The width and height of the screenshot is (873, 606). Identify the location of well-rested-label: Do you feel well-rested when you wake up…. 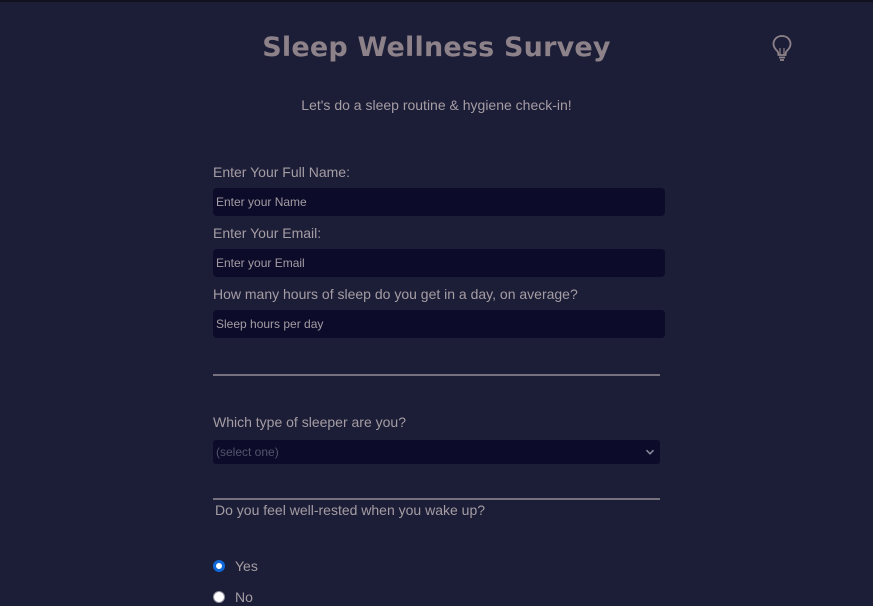
(350, 510).